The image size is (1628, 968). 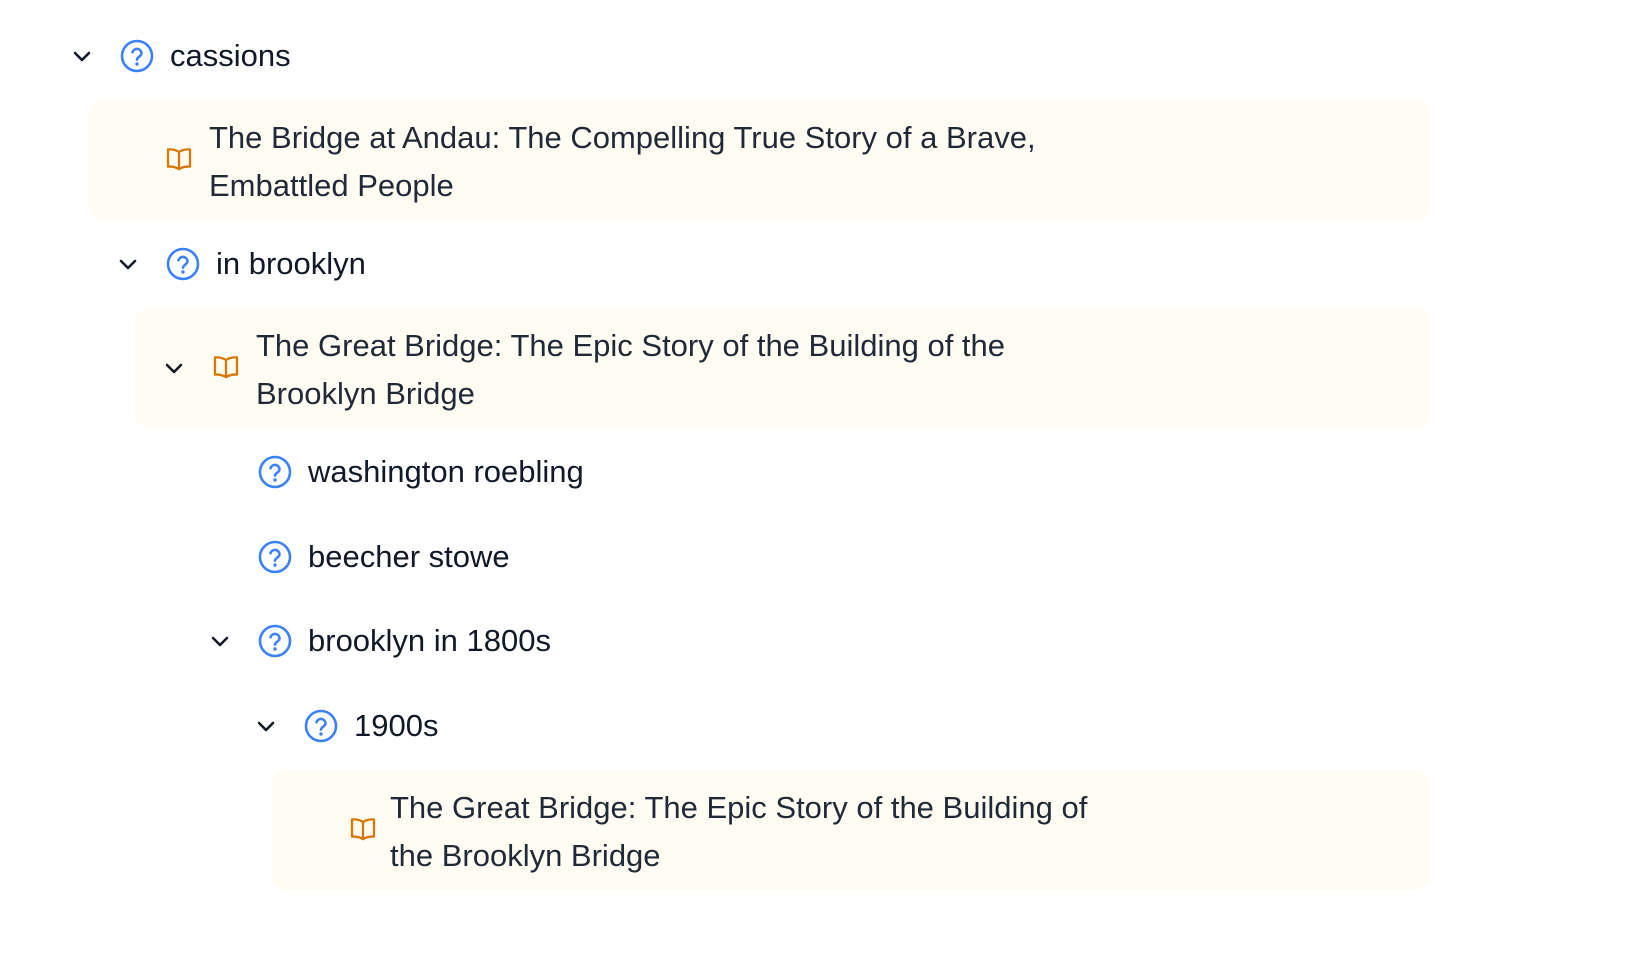 I want to click on tree-node-brooklyn-1800s: brooklyn in 1800s, so click(x=376, y=641).